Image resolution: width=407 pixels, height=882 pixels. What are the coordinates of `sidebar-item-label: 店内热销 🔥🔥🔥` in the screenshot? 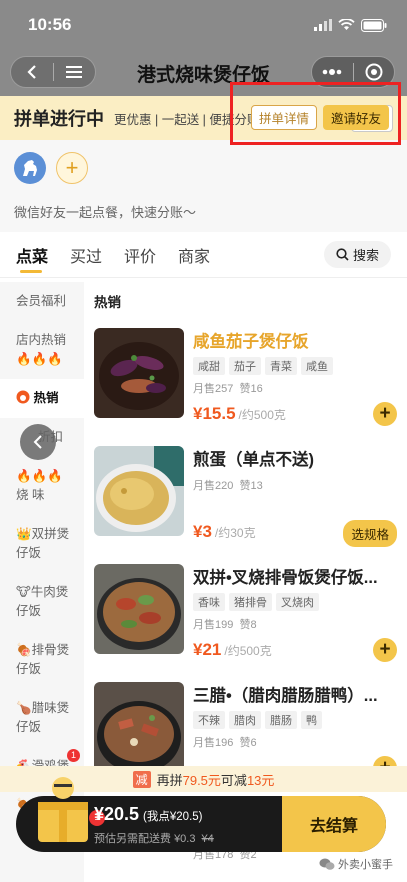 It's located at (41, 349).